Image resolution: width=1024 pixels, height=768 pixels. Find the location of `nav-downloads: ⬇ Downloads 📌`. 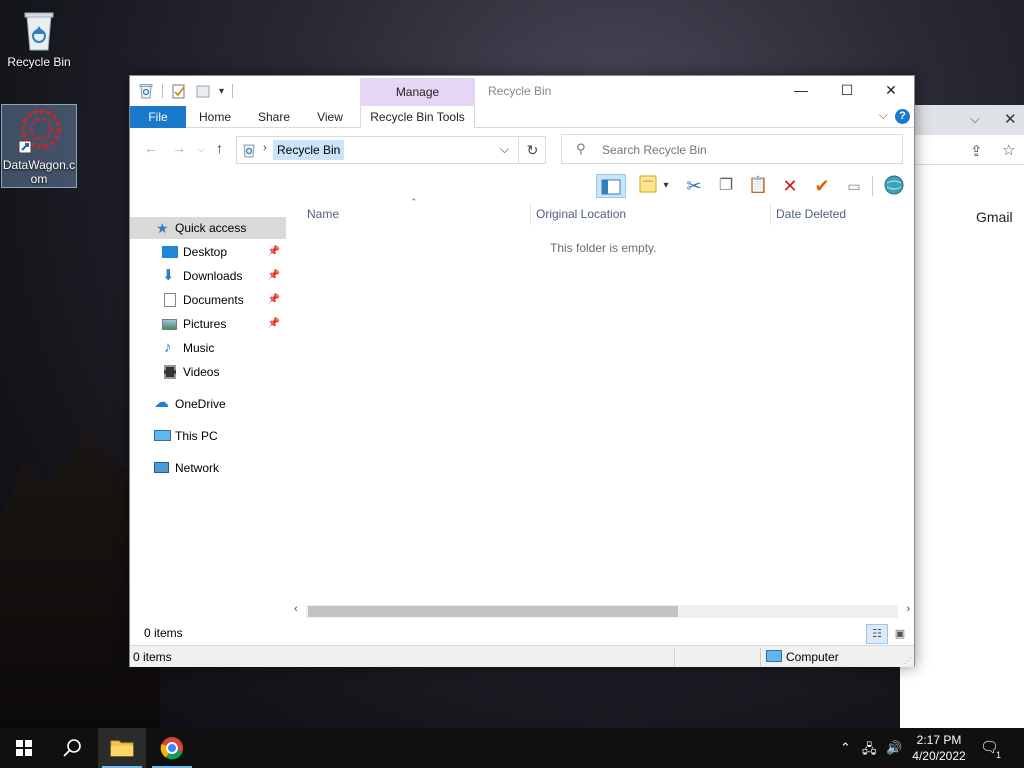

nav-downloads: ⬇ Downloads 📌 is located at coordinates (208, 276).